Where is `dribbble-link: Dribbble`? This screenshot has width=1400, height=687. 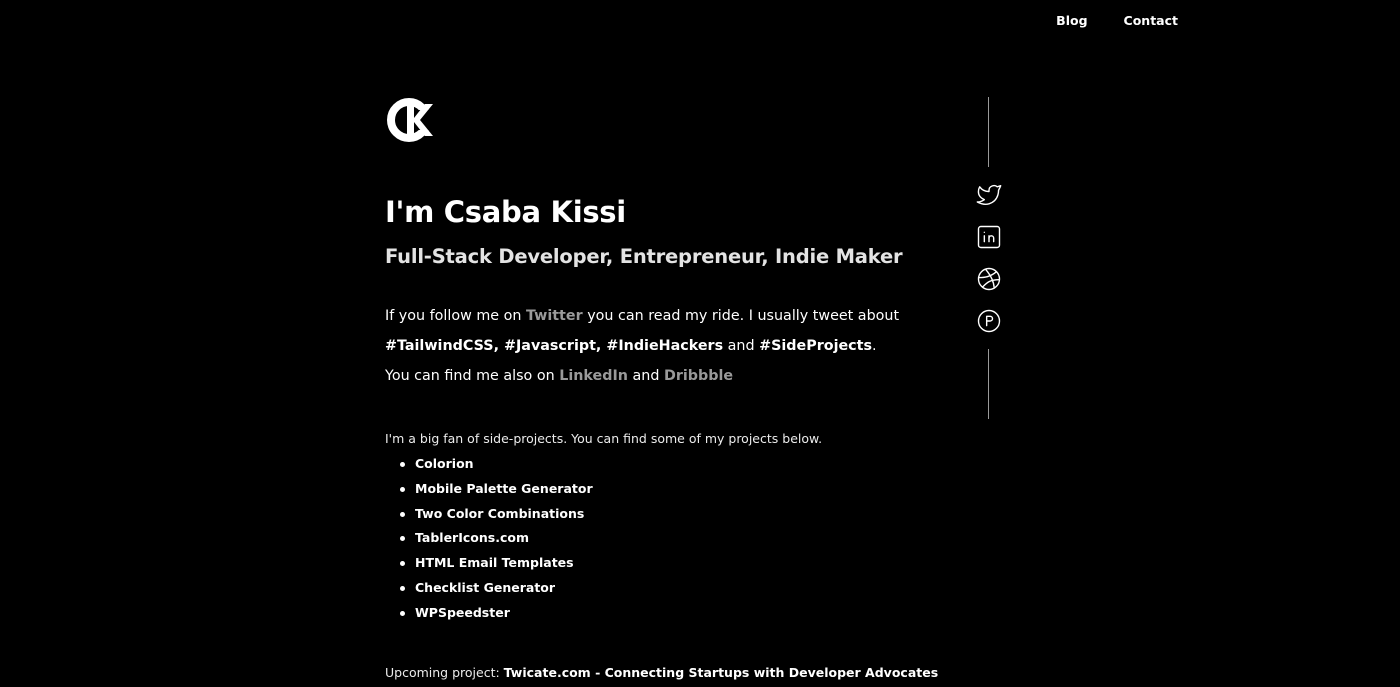
dribbble-link: Dribbble is located at coordinates (698, 376).